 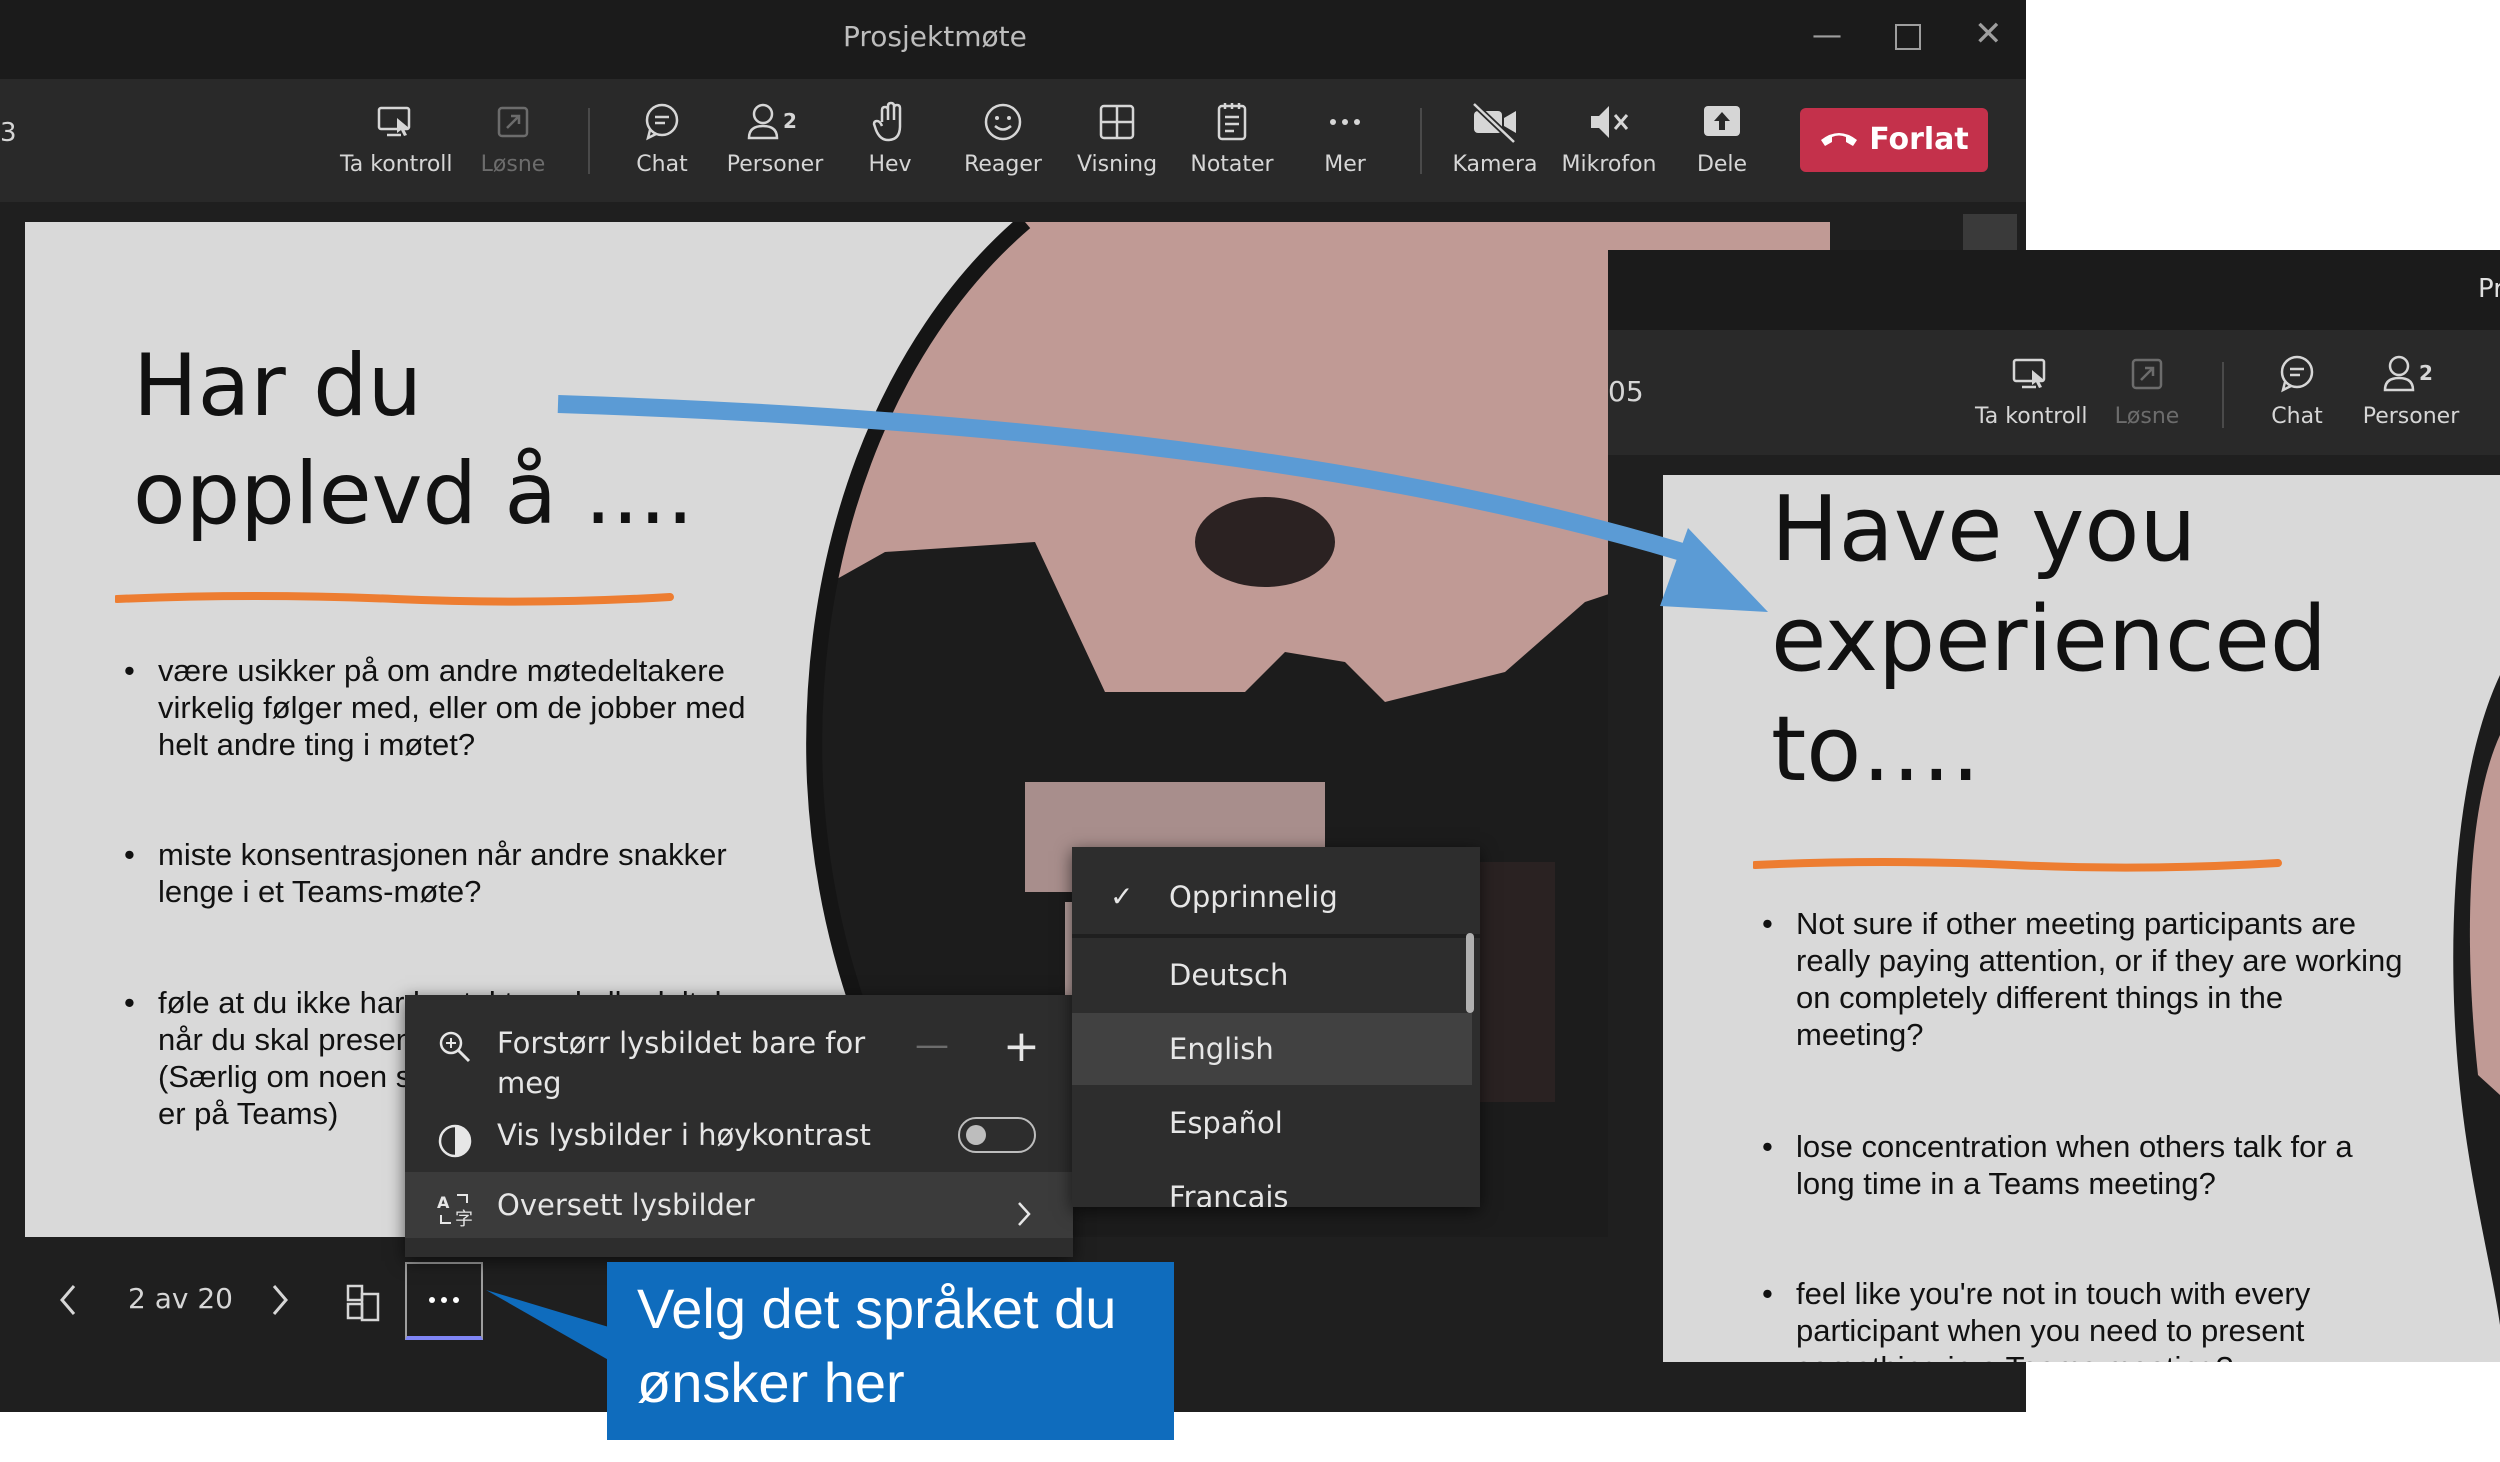 What do you see at coordinates (877, 1308) in the screenshot?
I see `callout-line-1: Velg det språket du` at bounding box center [877, 1308].